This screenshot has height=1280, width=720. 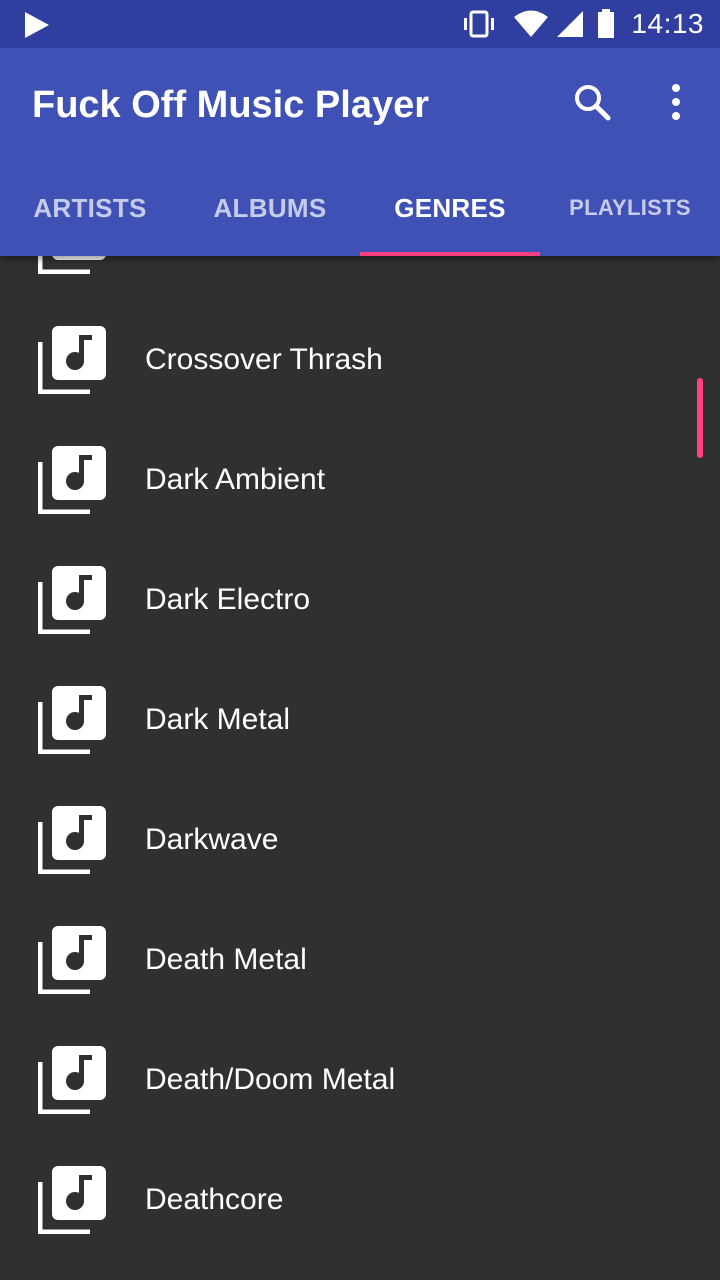 I want to click on list-item: Deathcore, so click(x=360, y=1200).